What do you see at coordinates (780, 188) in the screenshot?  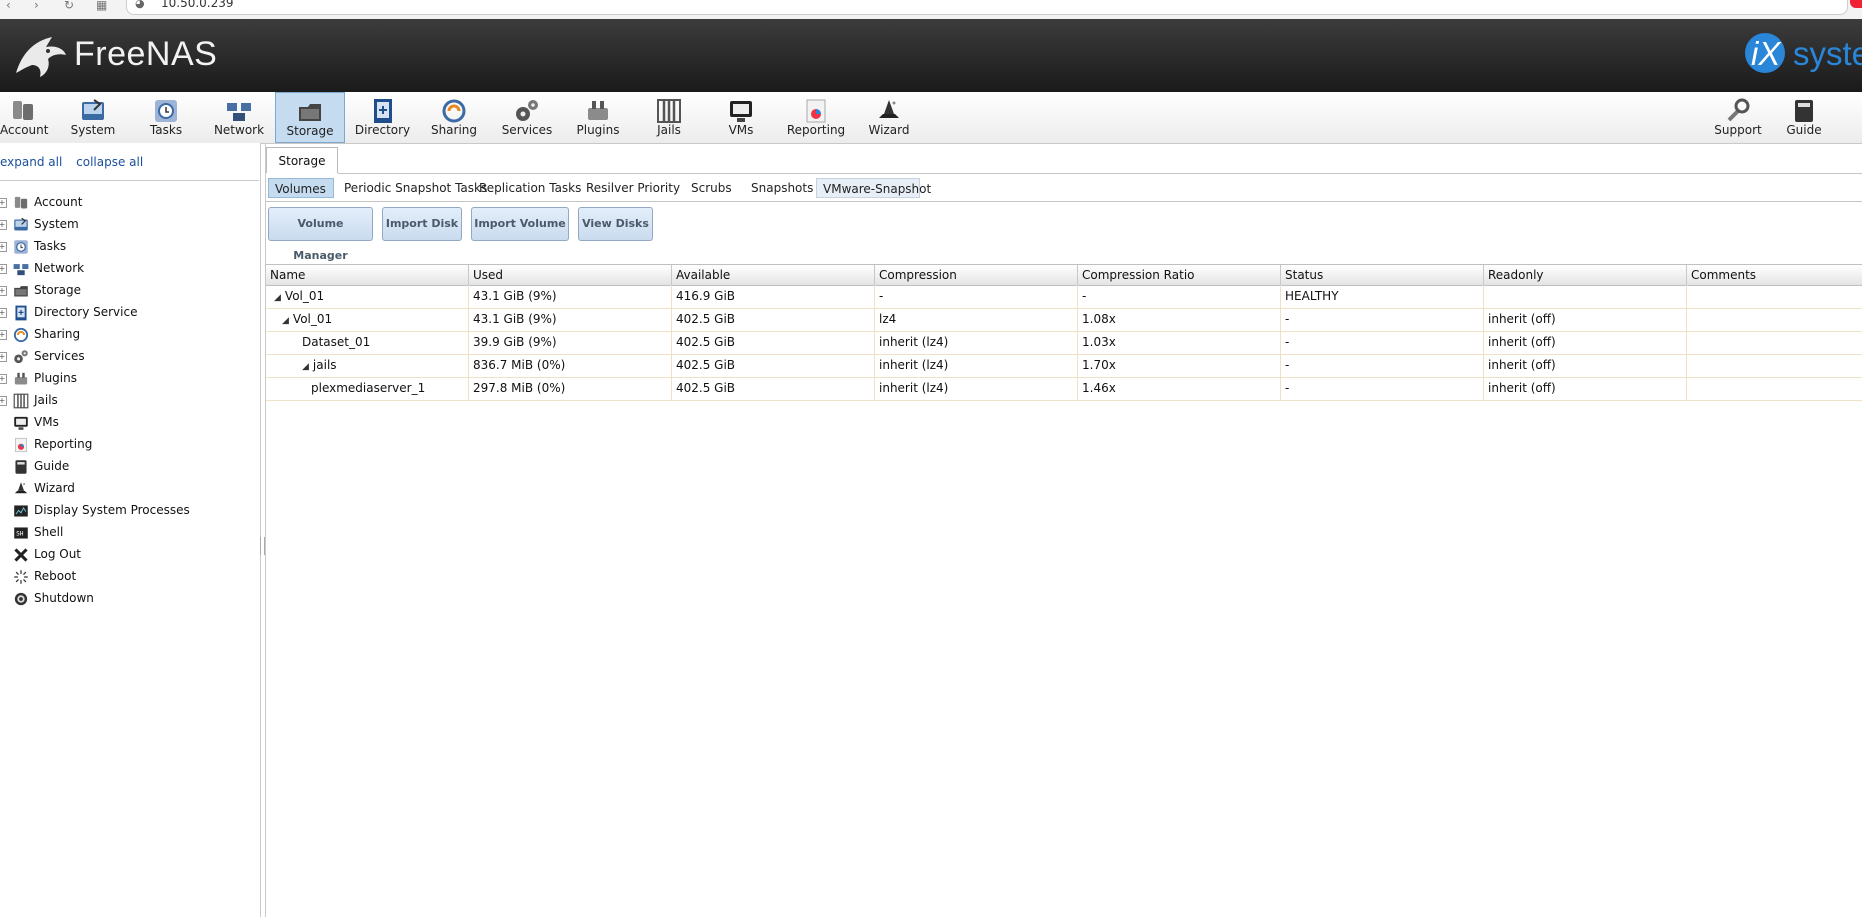 I see `subtab-snapshots: Snapshots` at bounding box center [780, 188].